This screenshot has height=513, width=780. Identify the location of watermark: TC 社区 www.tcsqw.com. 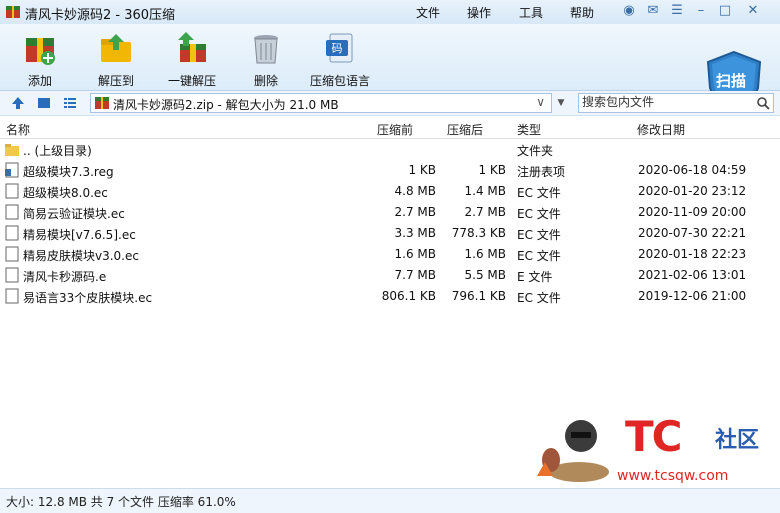
(652, 446).